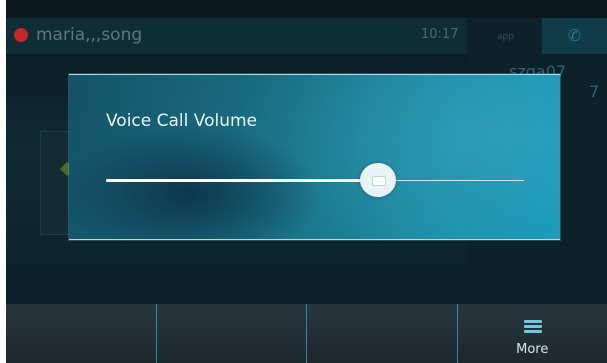 This screenshot has width=607, height=363. What do you see at coordinates (532, 327) in the screenshot?
I see `list-icon` at bounding box center [532, 327].